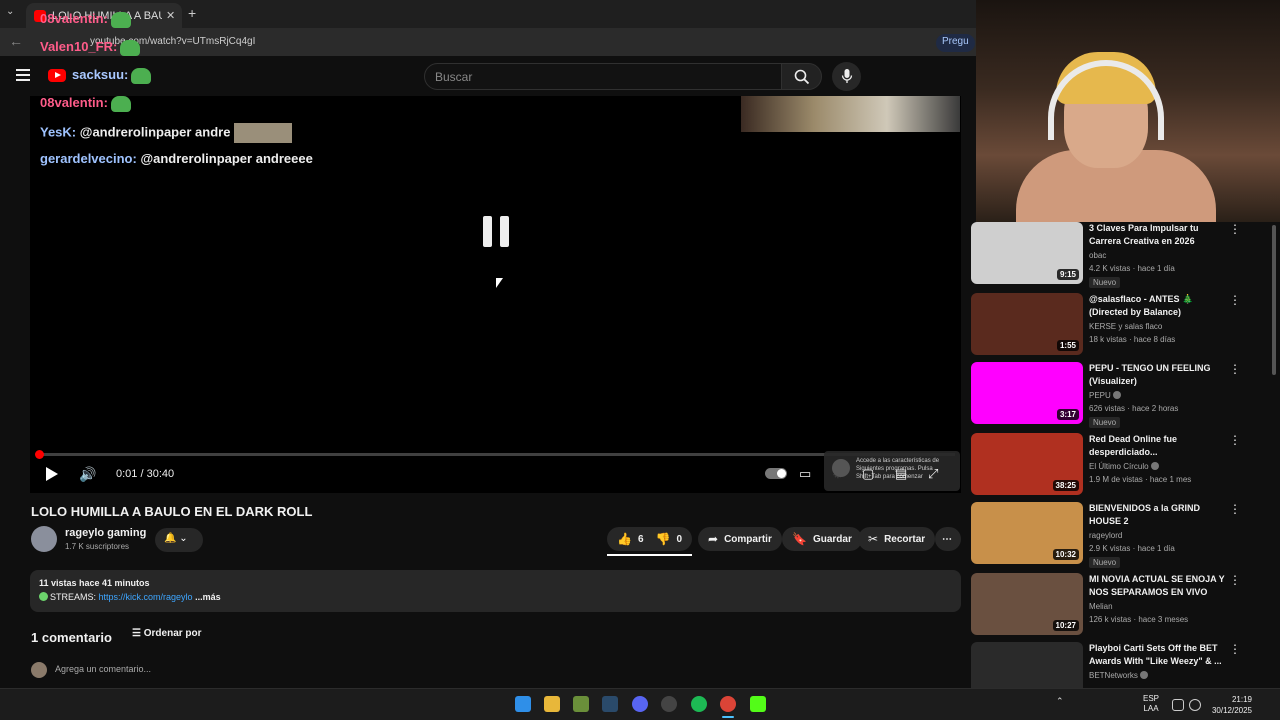 The height and width of the screenshot is (720, 1280). Describe the element at coordinates (805, 474) in the screenshot. I see `subtitles-icon: ▭` at that location.